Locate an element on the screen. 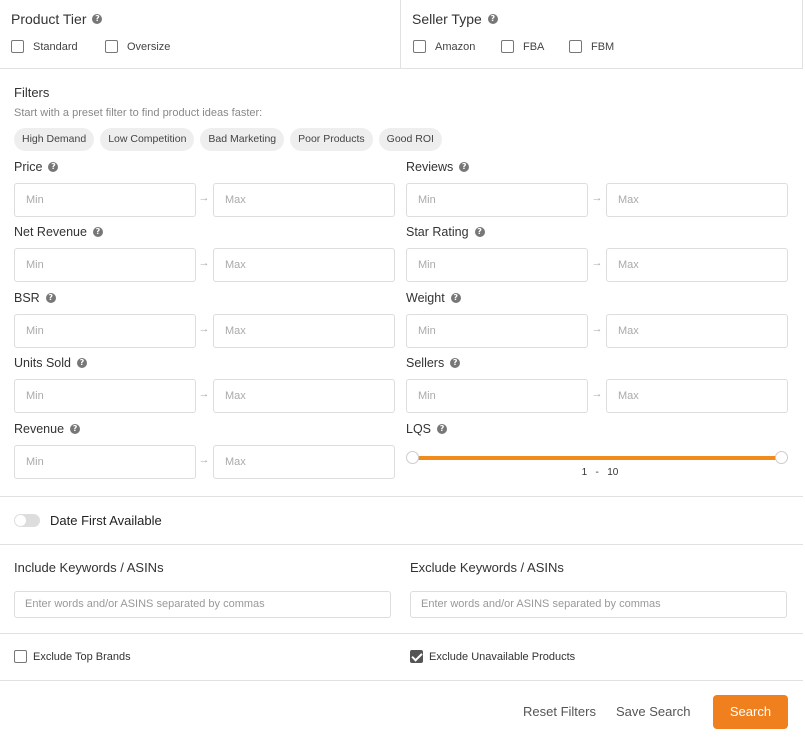 The width and height of the screenshot is (805, 737). weight-min-input: Min is located at coordinates (497, 331).